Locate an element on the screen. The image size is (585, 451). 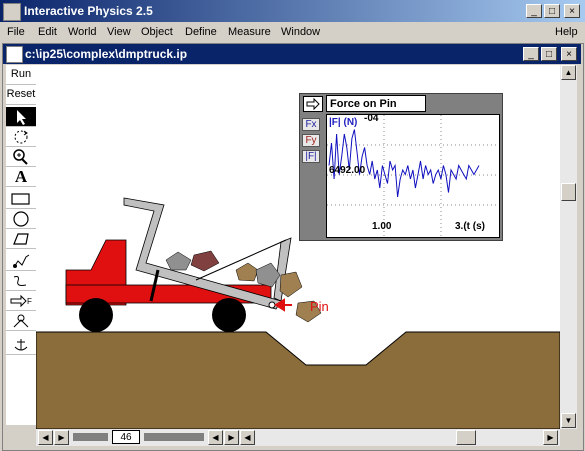
scroll-down-button: ▼ is located at coordinates (568, 420).